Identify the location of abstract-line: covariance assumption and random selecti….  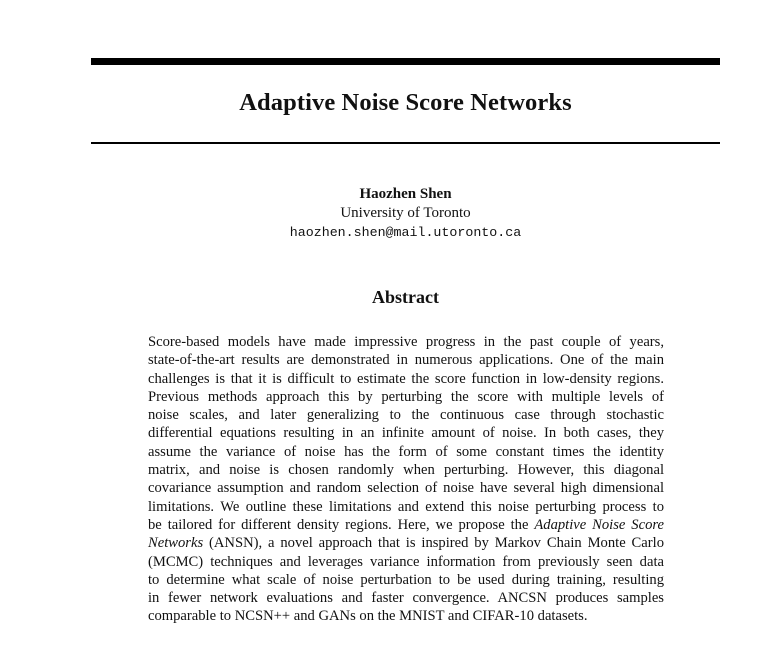
(406, 488).